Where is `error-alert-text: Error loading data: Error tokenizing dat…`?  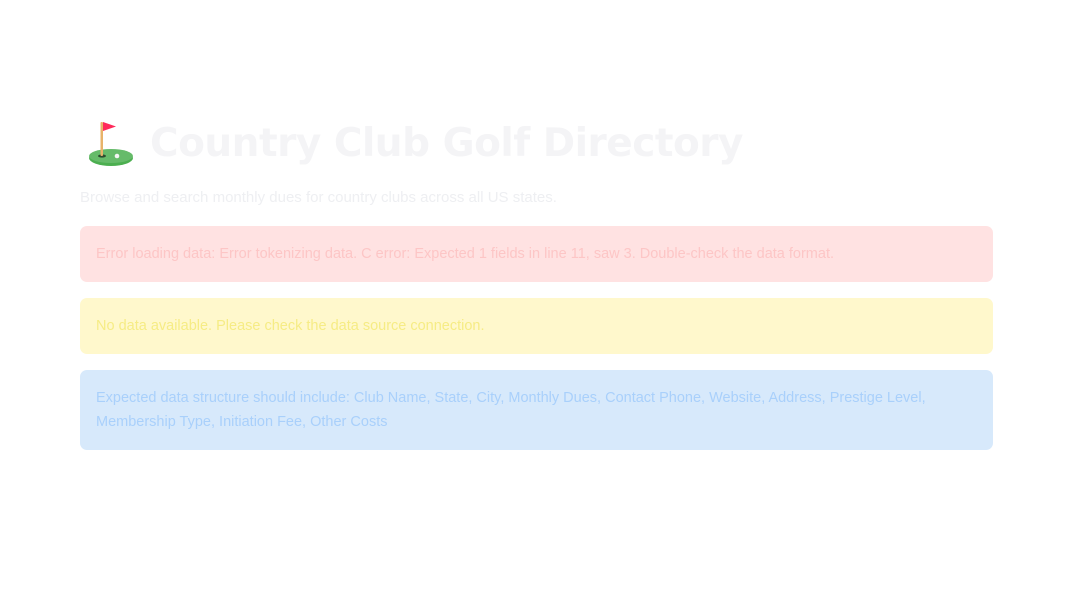 error-alert-text: Error loading data: Error tokenizing dat… is located at coordinates (465, 254).